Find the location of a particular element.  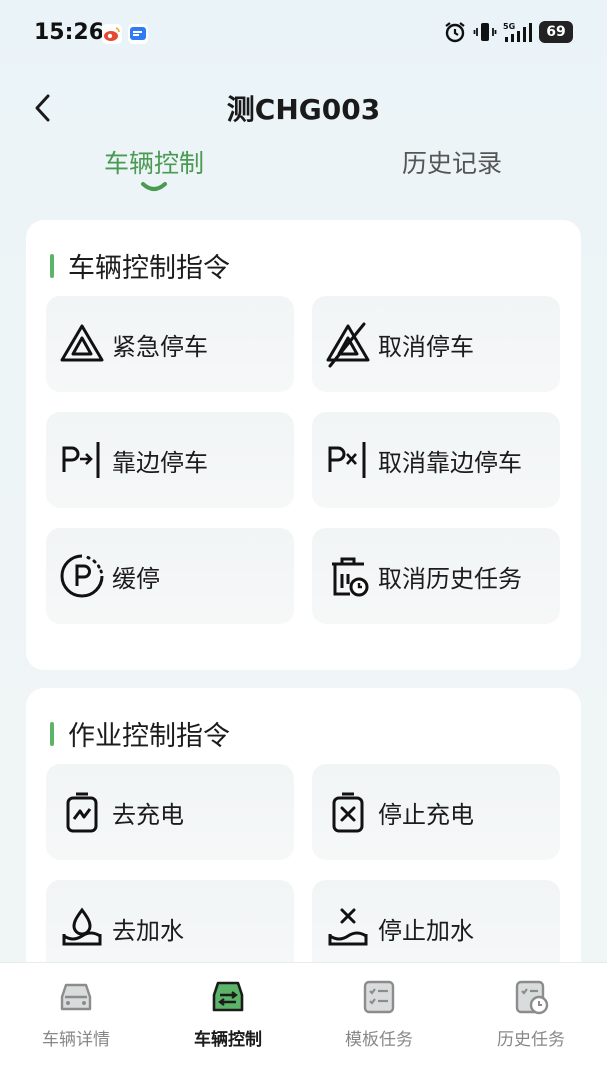

tab-active-indicator is located at coordinates (154, 186).